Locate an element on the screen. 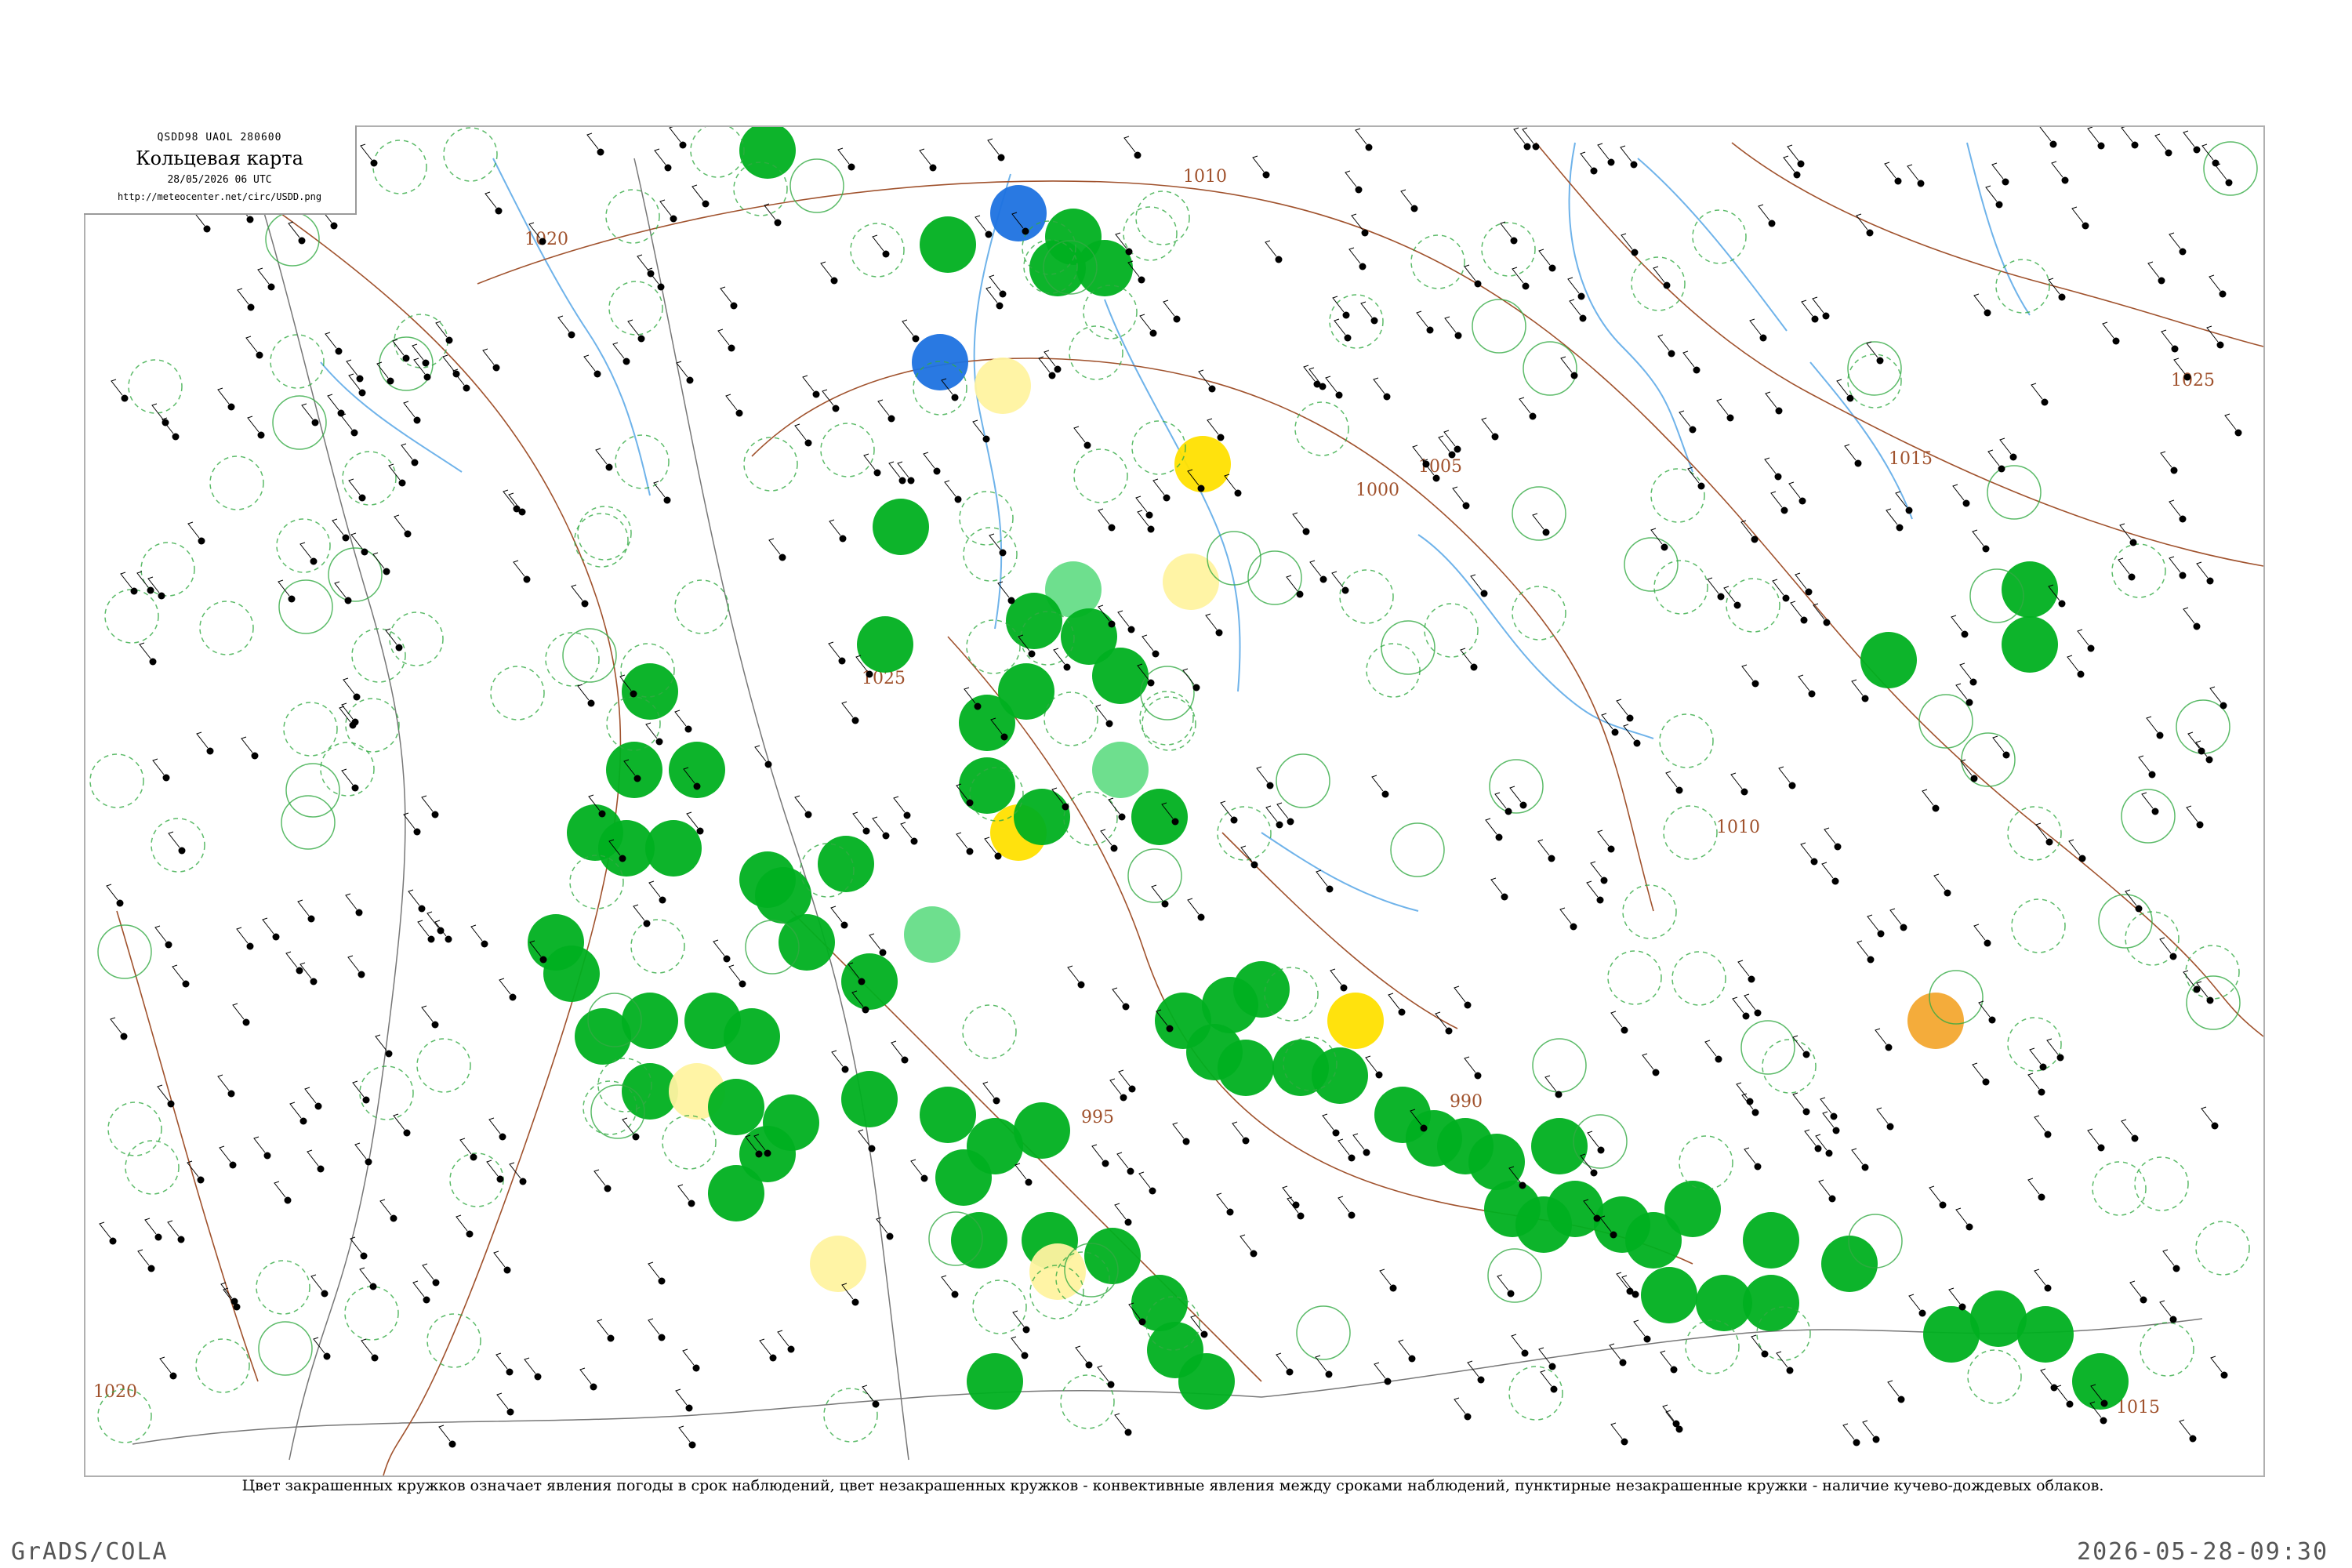 This screenshot has width=2352, height=1568. station-rain_light-circle is located at coordinates (932, 935).